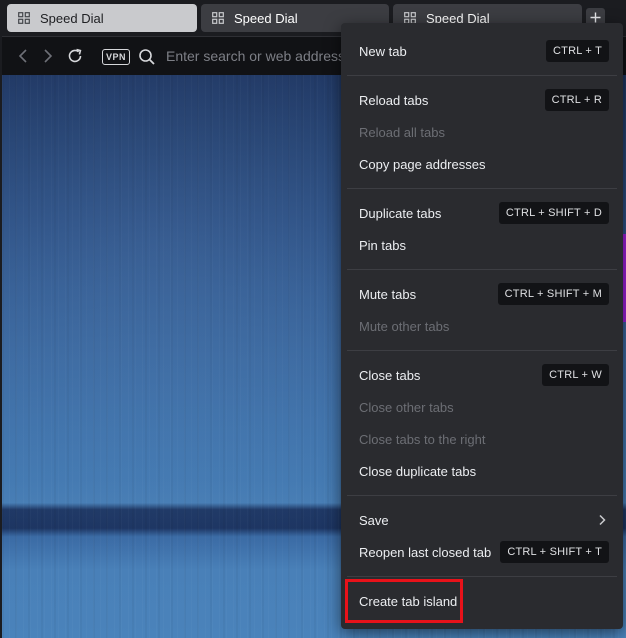 Image resolution: width=626 pixels, height=638 pixels. What do you see at coordinates (576, 100) in the screenshot?
I see `shortcut-badge: CTRL + R` at bounding box center [576, 100].